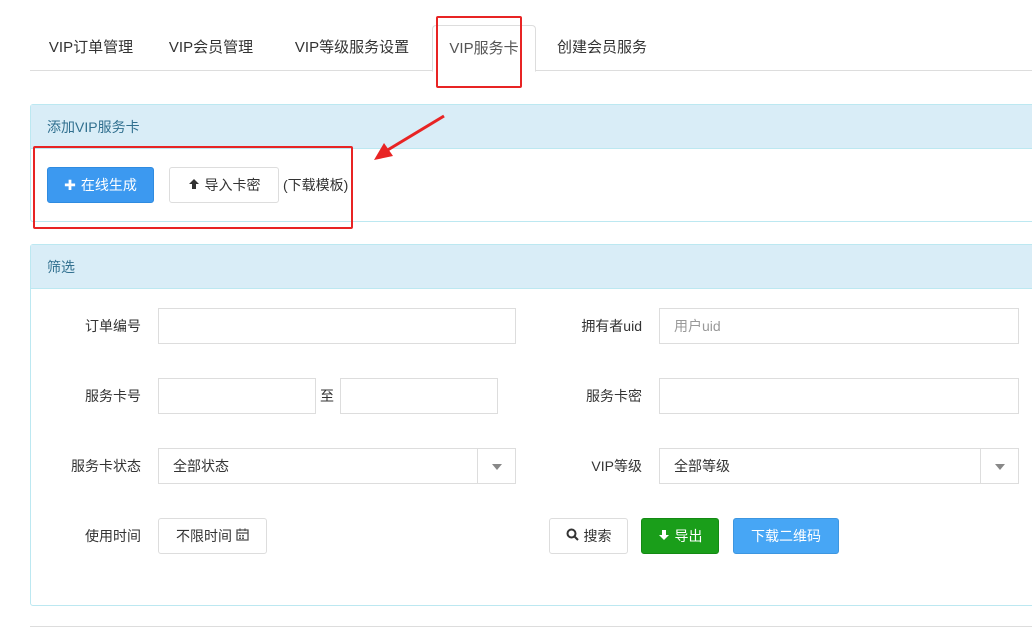 This screenshot has width=1032, height=629. Describe the element at coordinates (664, 536) in the screenshot. I see `arrow-down-icon` at that location.